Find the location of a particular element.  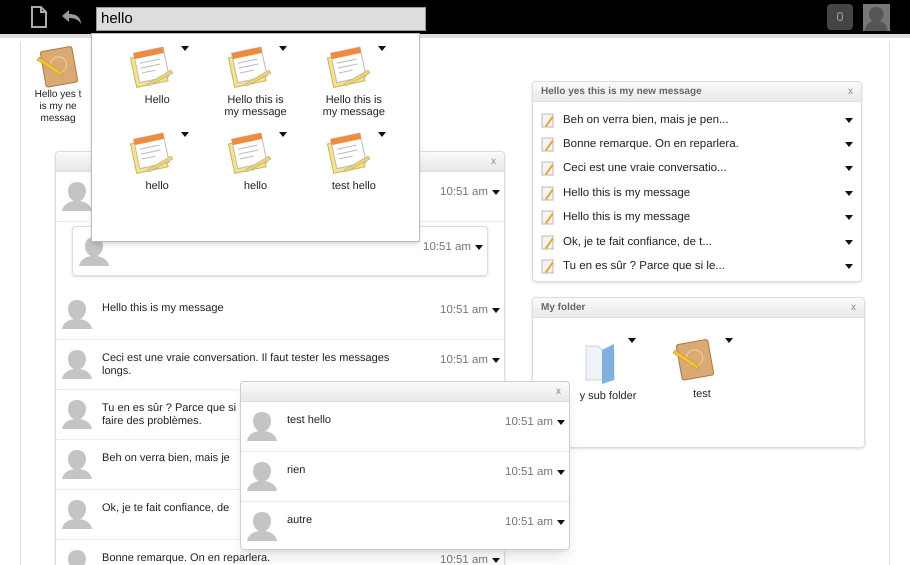

result-label: test hello is located at coordinates (354, 186).